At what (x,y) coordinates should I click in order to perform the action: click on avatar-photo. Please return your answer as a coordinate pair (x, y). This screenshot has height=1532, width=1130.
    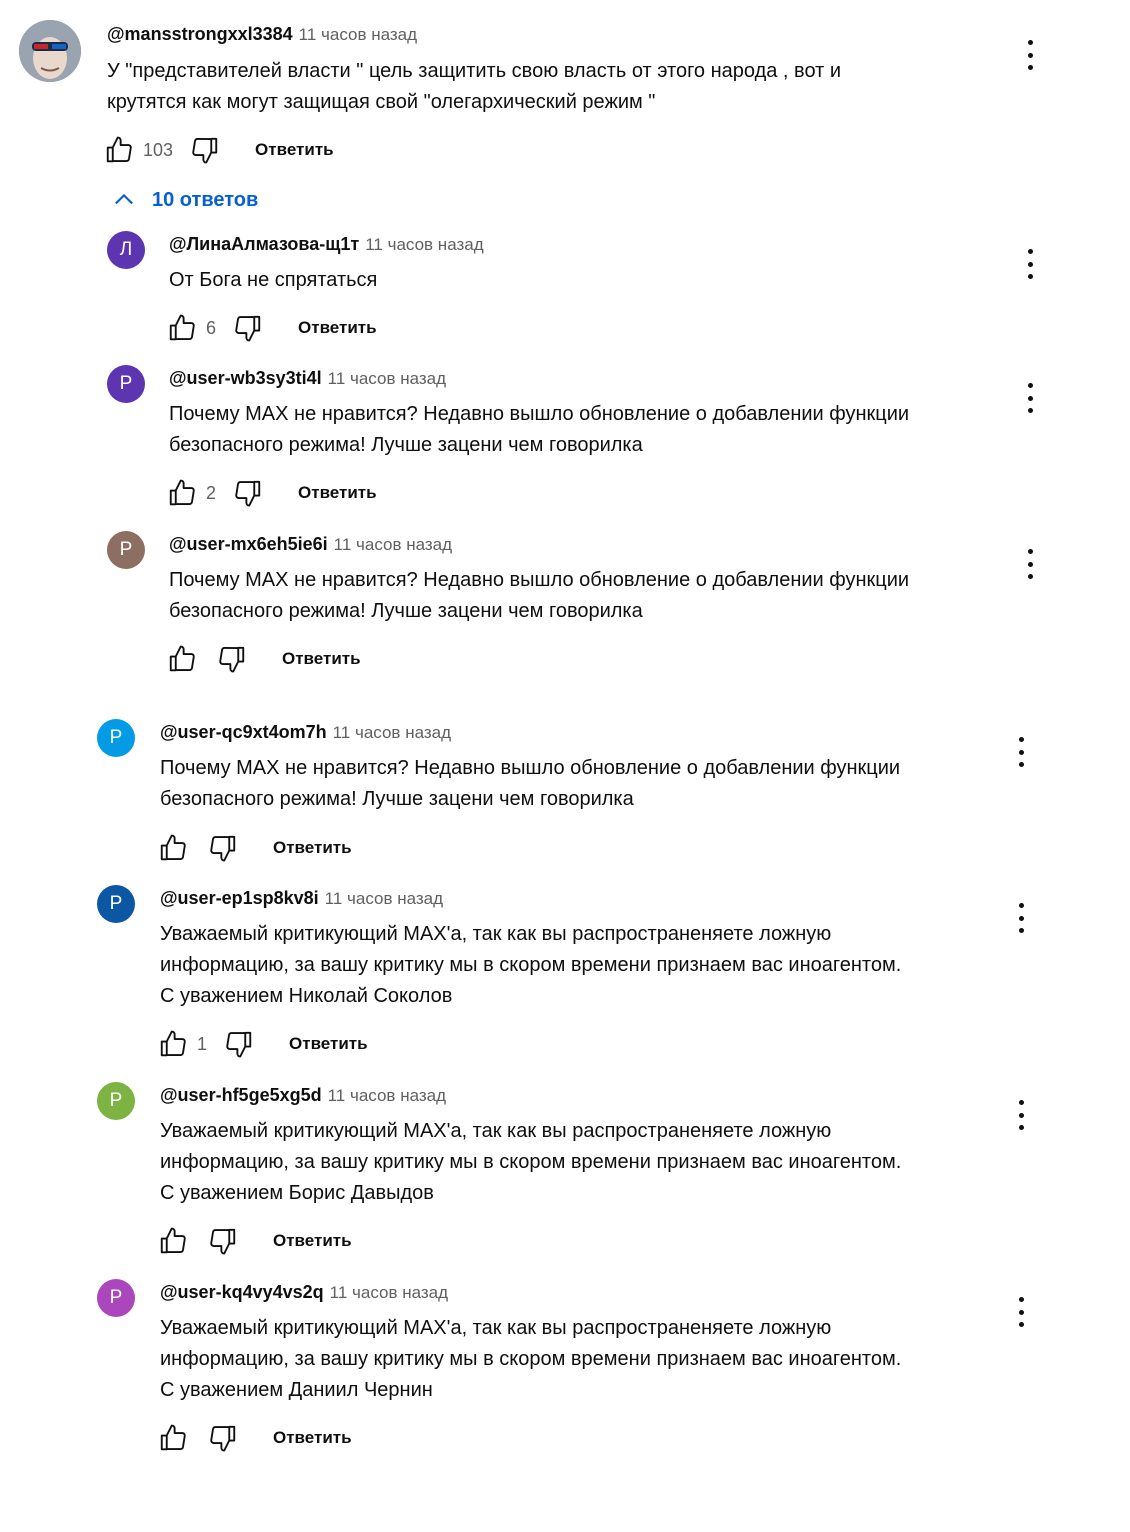
    Looking at the image, I should click on (50, 51).